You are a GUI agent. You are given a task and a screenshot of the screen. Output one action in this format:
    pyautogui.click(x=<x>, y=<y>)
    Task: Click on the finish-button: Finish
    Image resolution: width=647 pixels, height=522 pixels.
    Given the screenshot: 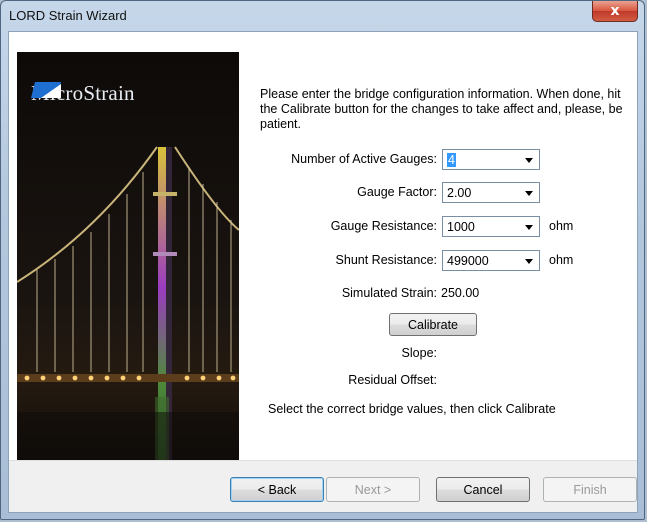 What is the action you would take?
    pyautogui.click(x=590, y=489)
    